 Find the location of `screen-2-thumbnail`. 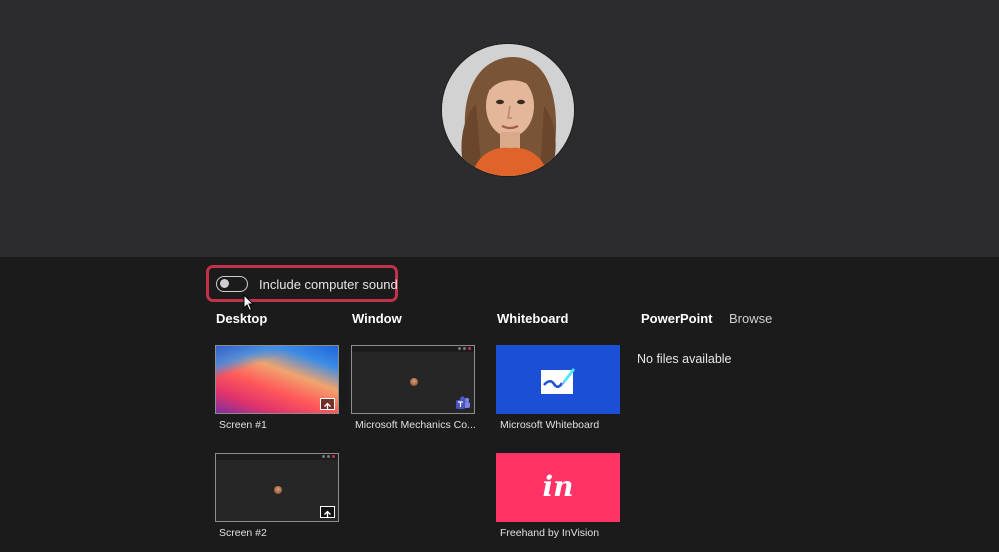

screen-2-thumbnail is located at coordinates (277, 487).